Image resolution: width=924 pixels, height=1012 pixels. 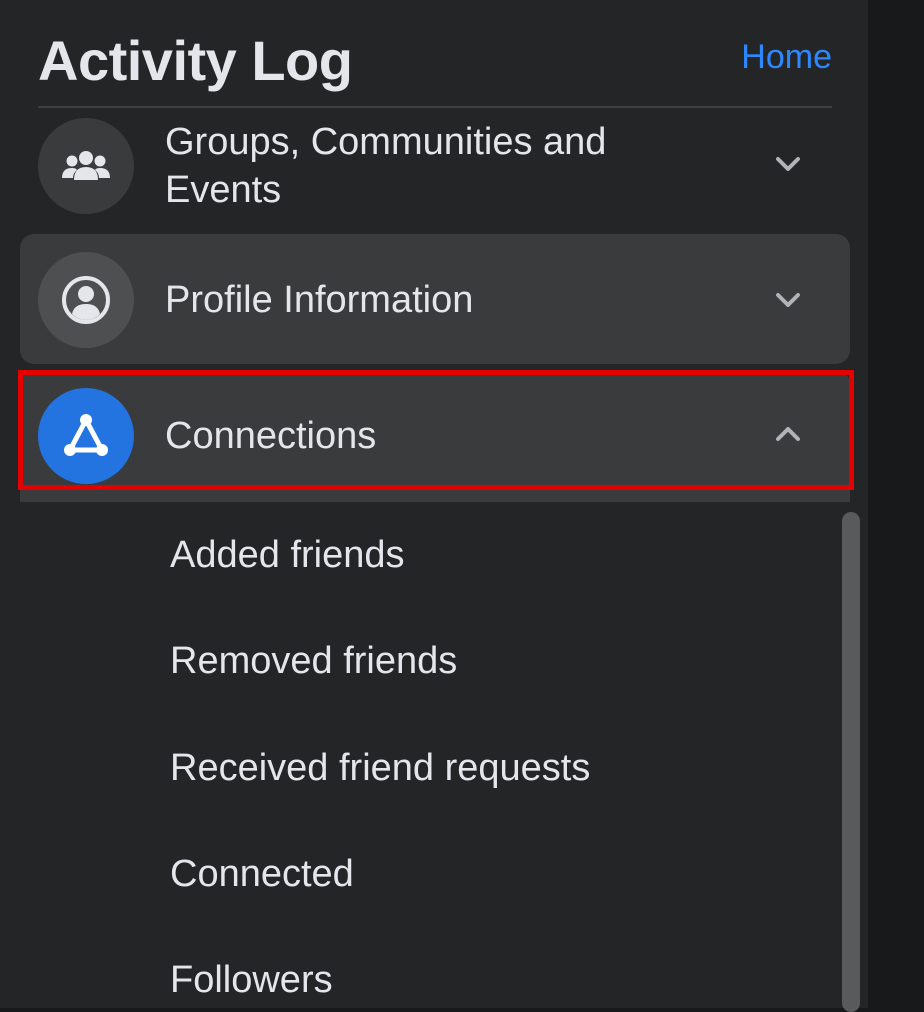 I want to click on content-area-edge, so click(x=896, y=504).